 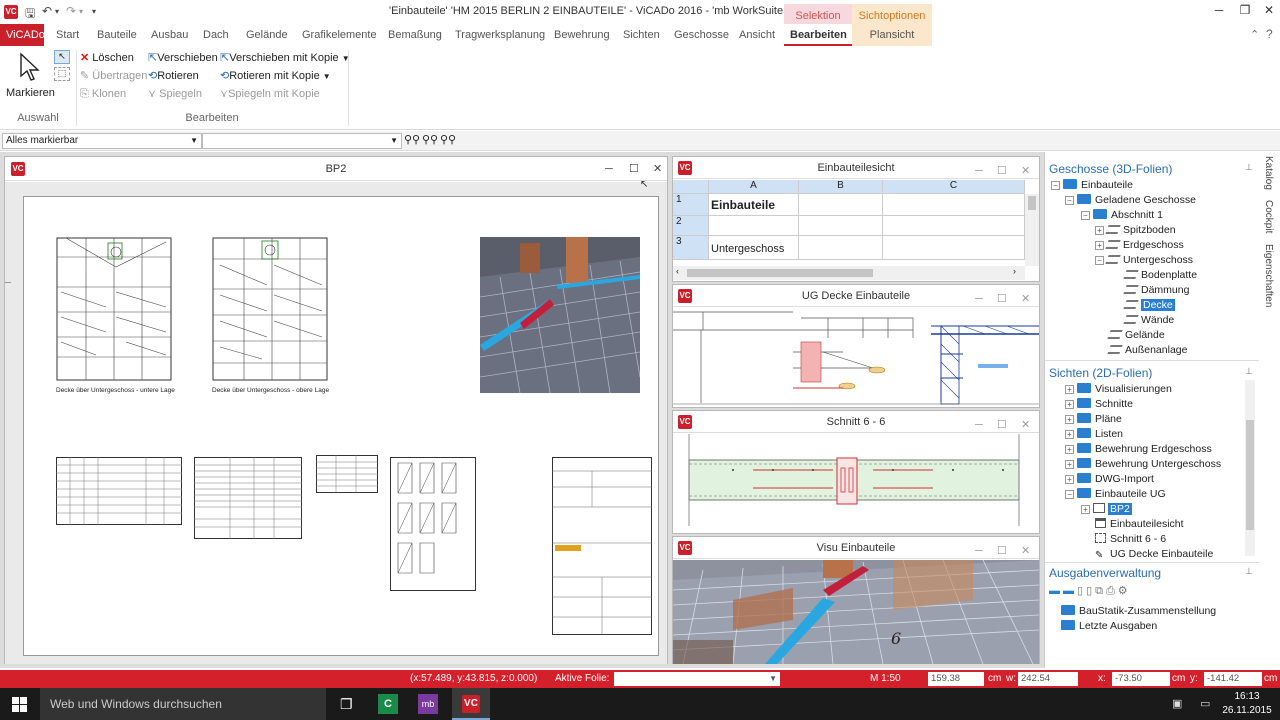 I want to click on cell-b3, so click(x=841, y=248).